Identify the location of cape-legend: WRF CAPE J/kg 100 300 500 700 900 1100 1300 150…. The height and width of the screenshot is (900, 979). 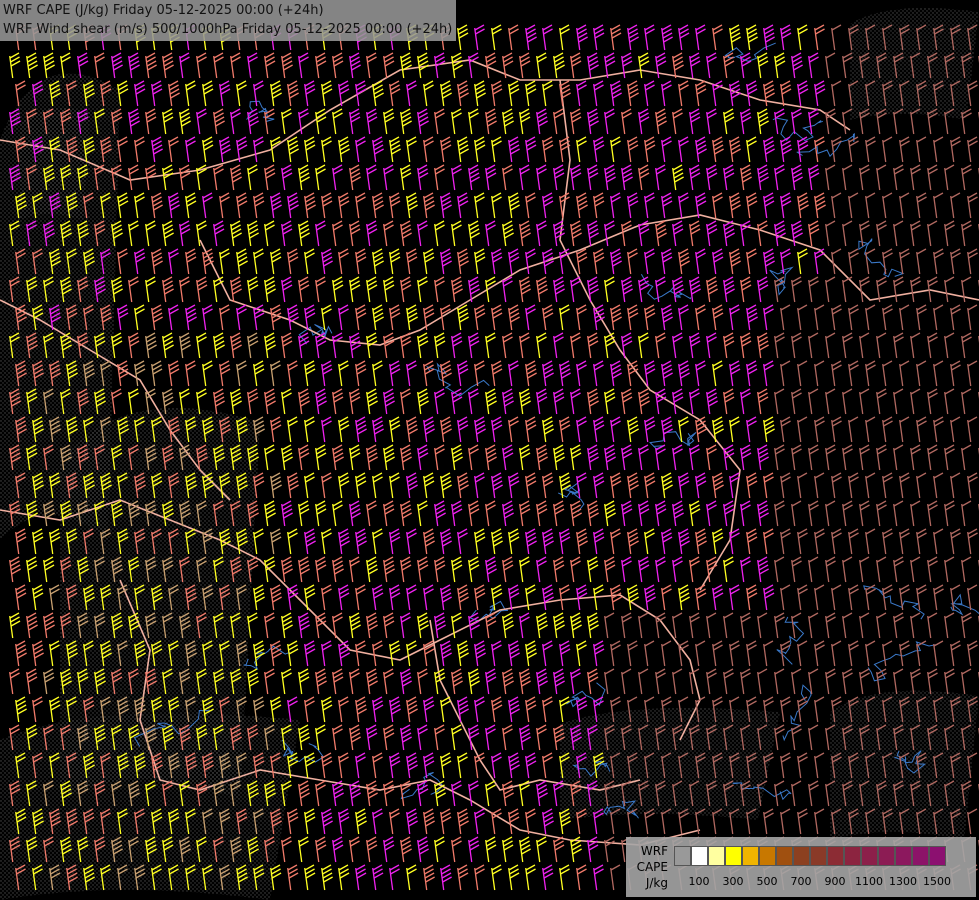
(801, 867).